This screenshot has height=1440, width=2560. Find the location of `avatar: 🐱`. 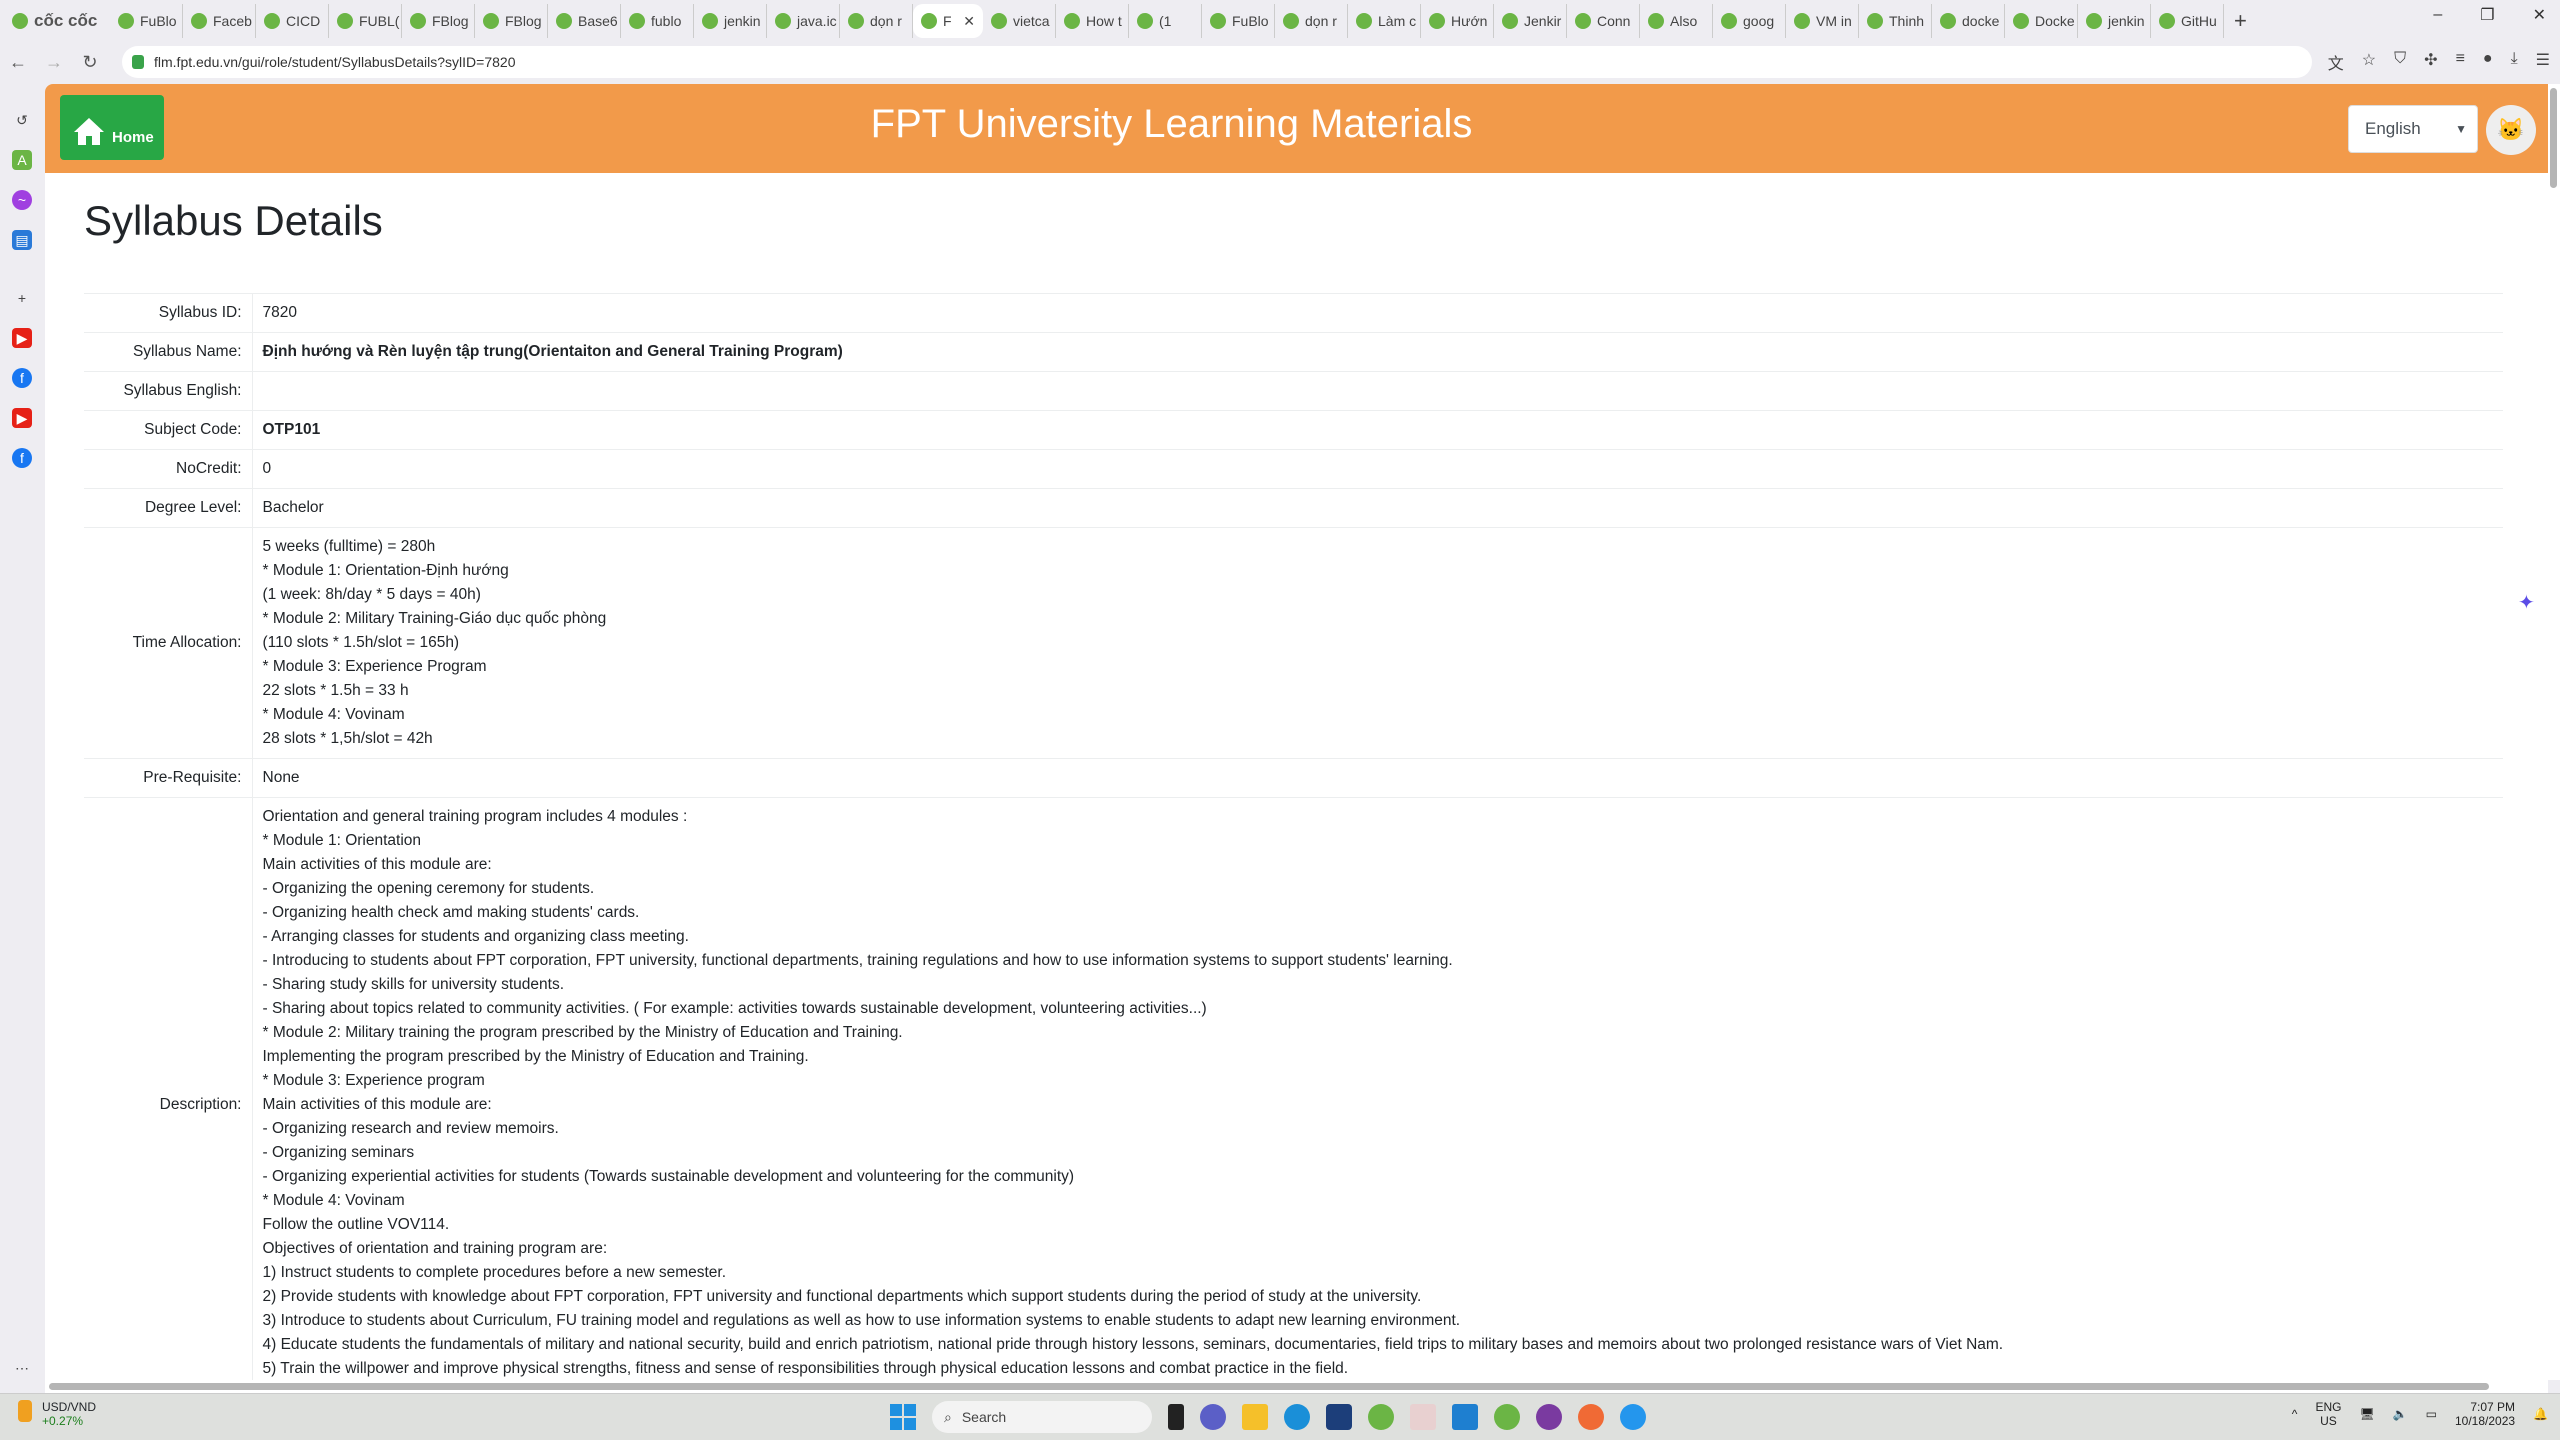

avatar: 🐱 is located at coordinates (2511, 130).